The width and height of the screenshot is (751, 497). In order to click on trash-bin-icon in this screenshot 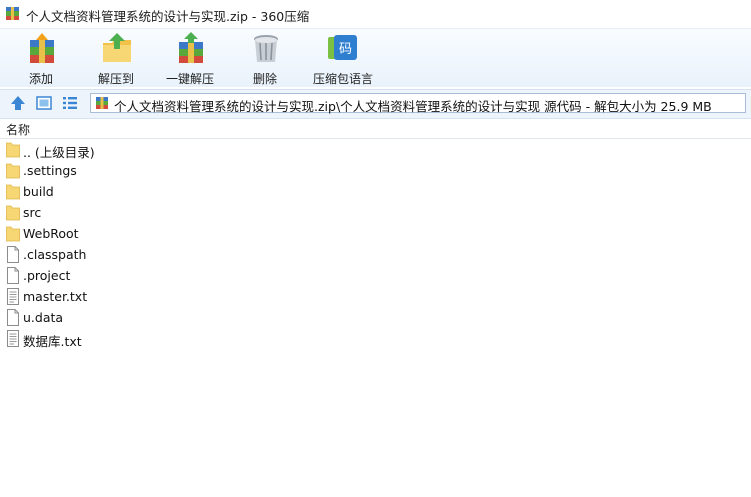, I will do `click(266, 48)`.